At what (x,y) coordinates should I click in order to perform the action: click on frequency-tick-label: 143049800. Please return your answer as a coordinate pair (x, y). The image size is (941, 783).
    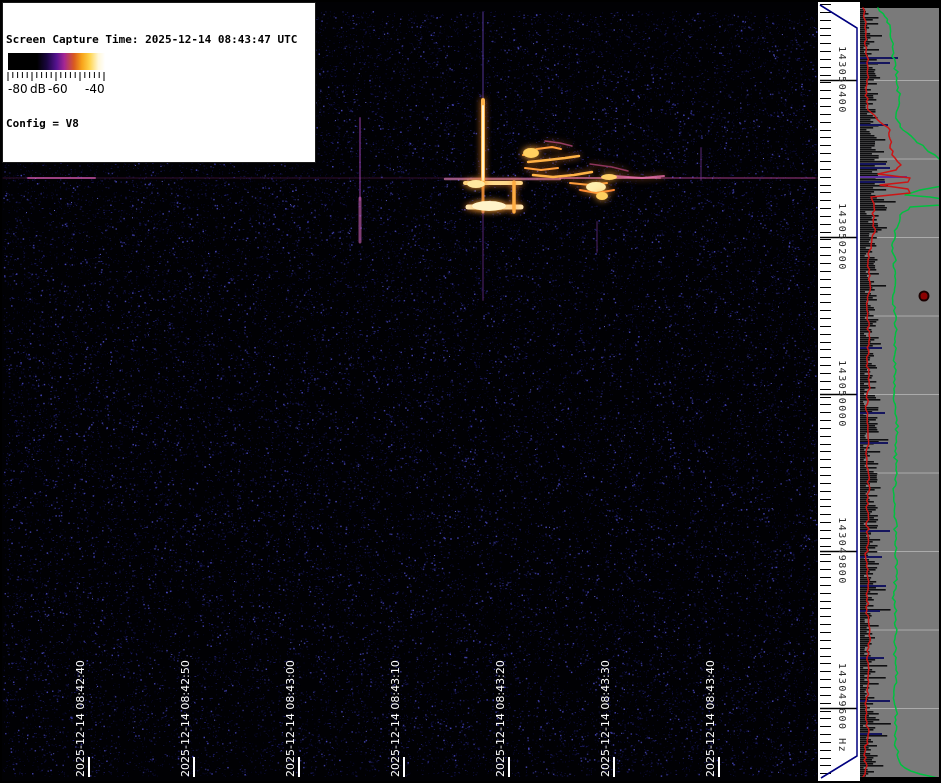
    Looking at the image, I should click on (841, 551).